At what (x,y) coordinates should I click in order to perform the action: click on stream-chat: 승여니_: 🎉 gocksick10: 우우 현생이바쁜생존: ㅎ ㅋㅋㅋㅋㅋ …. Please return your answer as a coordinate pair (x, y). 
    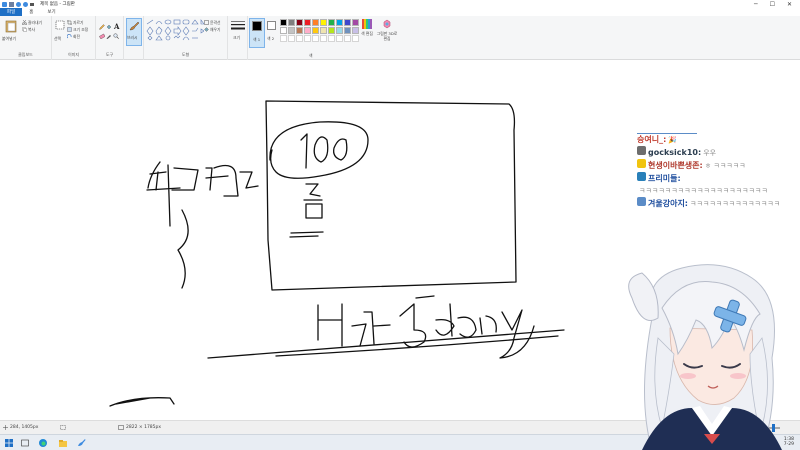
    Looking at the image, I should click on (717, 169).